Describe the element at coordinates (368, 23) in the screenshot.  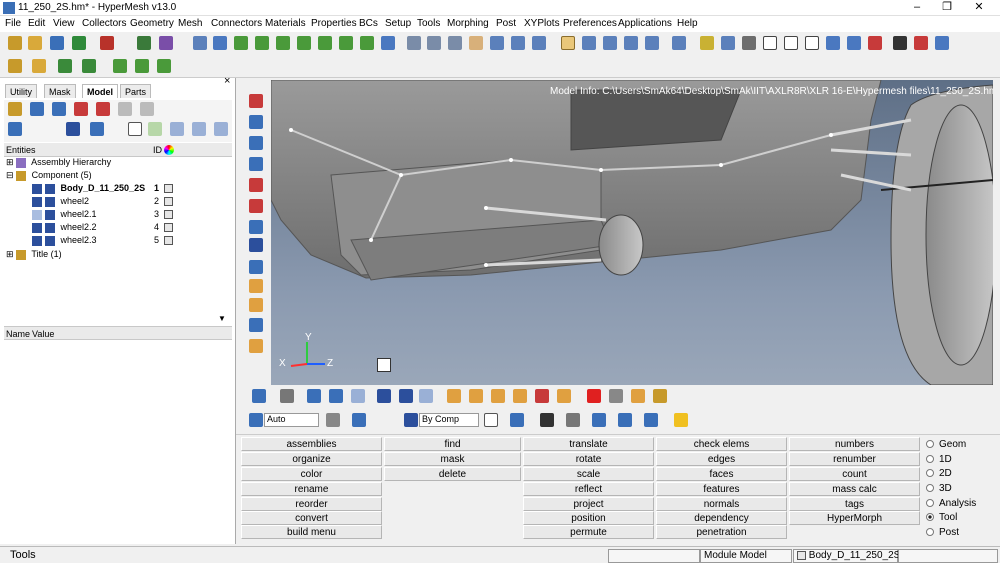
I see `menu-bcs: BCs` at that location.